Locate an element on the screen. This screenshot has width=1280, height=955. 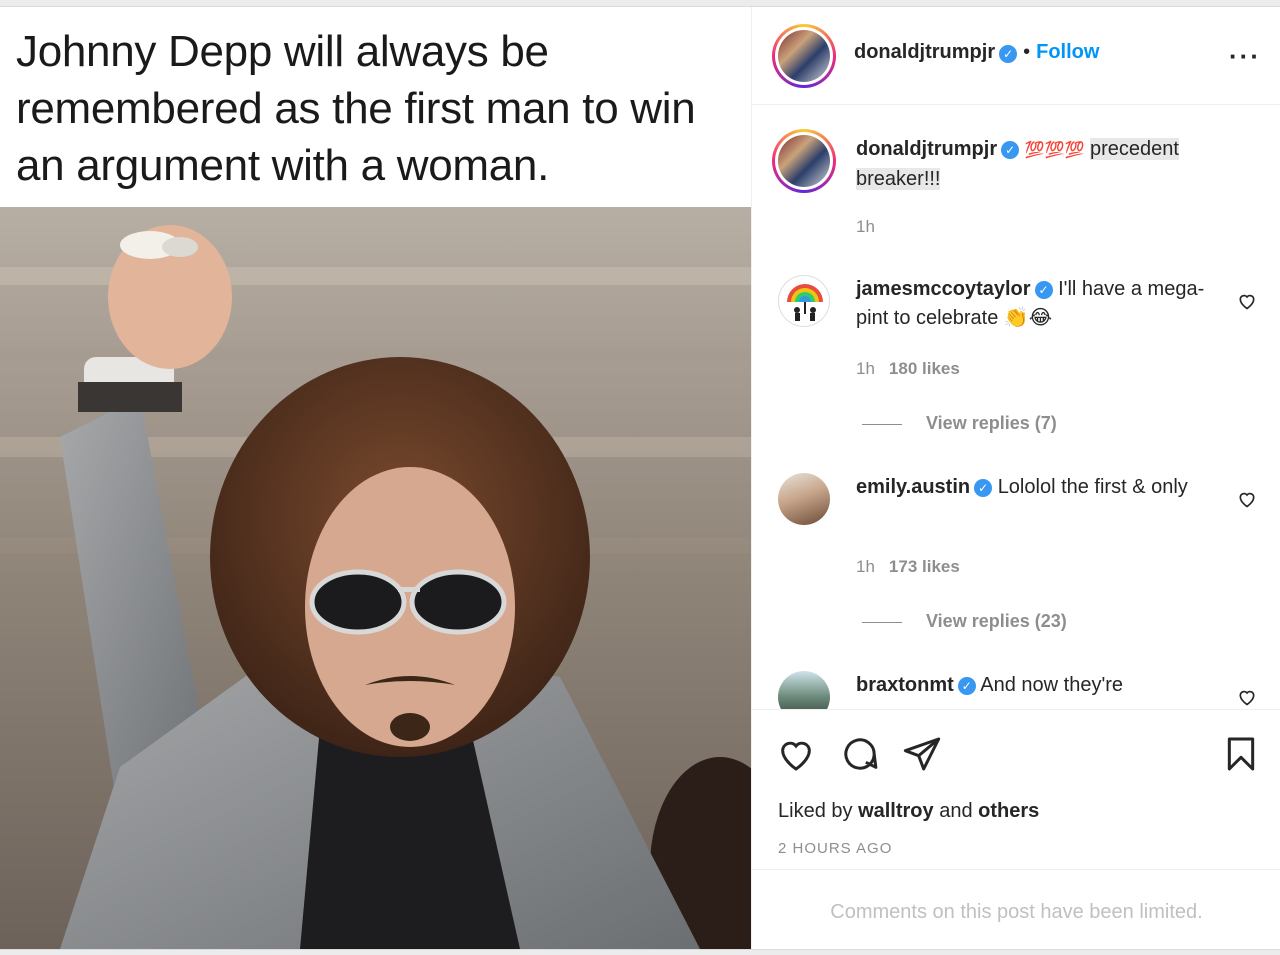
share-icon is located at coordinates (922, 754).